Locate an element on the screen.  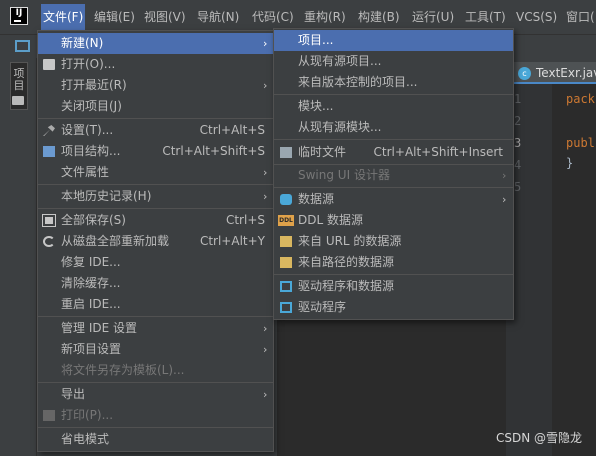
menu-item-new-project-settings: 新项目设置 › is located at coordinates (155, 349).